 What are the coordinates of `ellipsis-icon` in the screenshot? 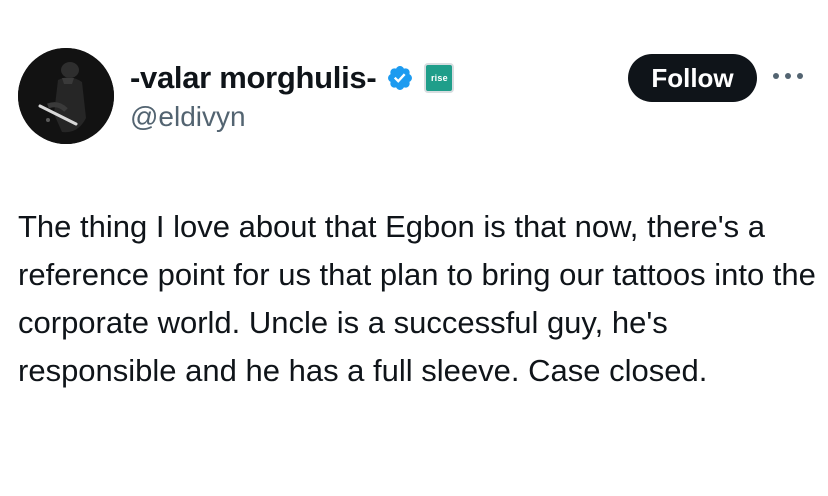 It's located at (788, 76).